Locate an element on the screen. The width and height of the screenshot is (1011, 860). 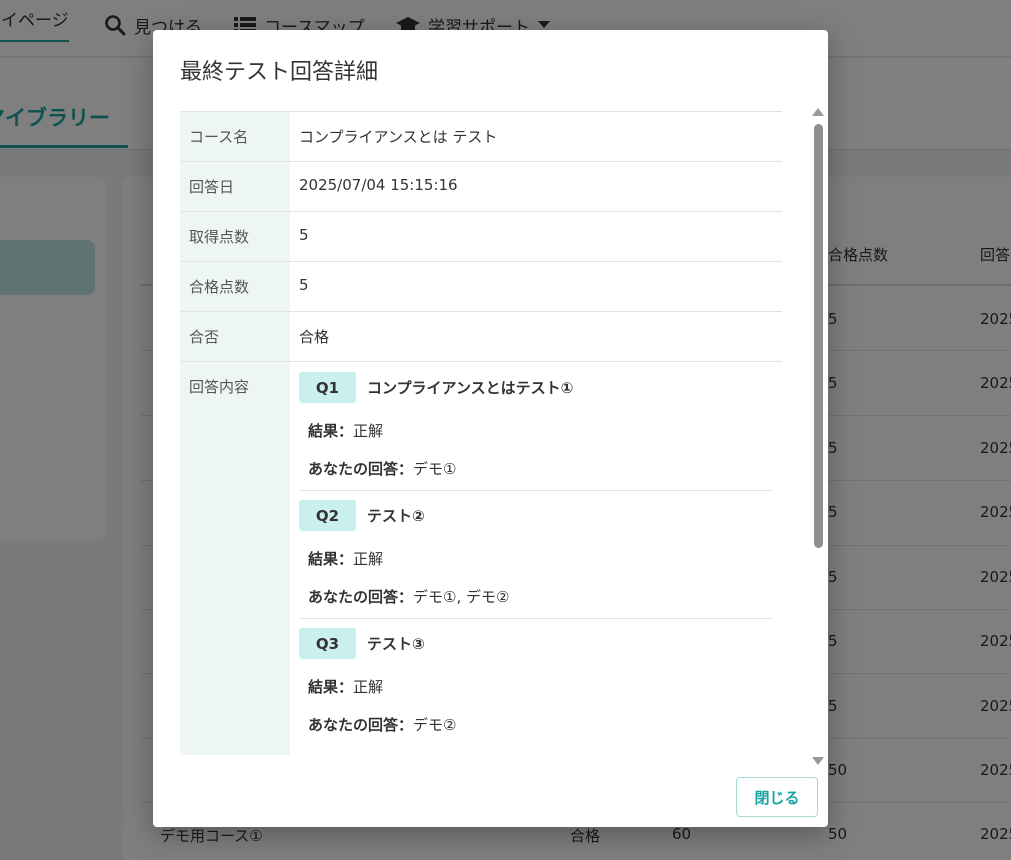
detail-row-pass-fail: 合否 合格 is located at coordinates (481, 336).